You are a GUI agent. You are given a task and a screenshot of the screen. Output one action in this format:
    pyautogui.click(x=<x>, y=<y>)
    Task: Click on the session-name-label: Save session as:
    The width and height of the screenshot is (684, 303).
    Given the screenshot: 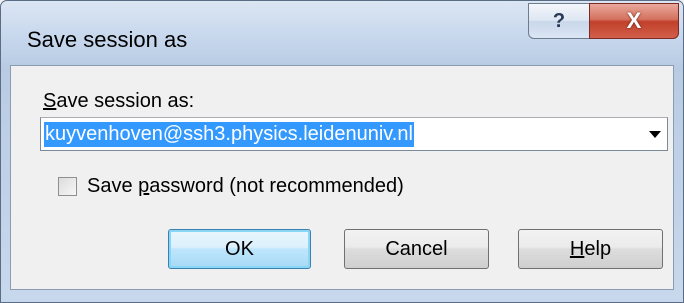 What is the action you would take?
    pyautogui.click(x=118, y=101)
    